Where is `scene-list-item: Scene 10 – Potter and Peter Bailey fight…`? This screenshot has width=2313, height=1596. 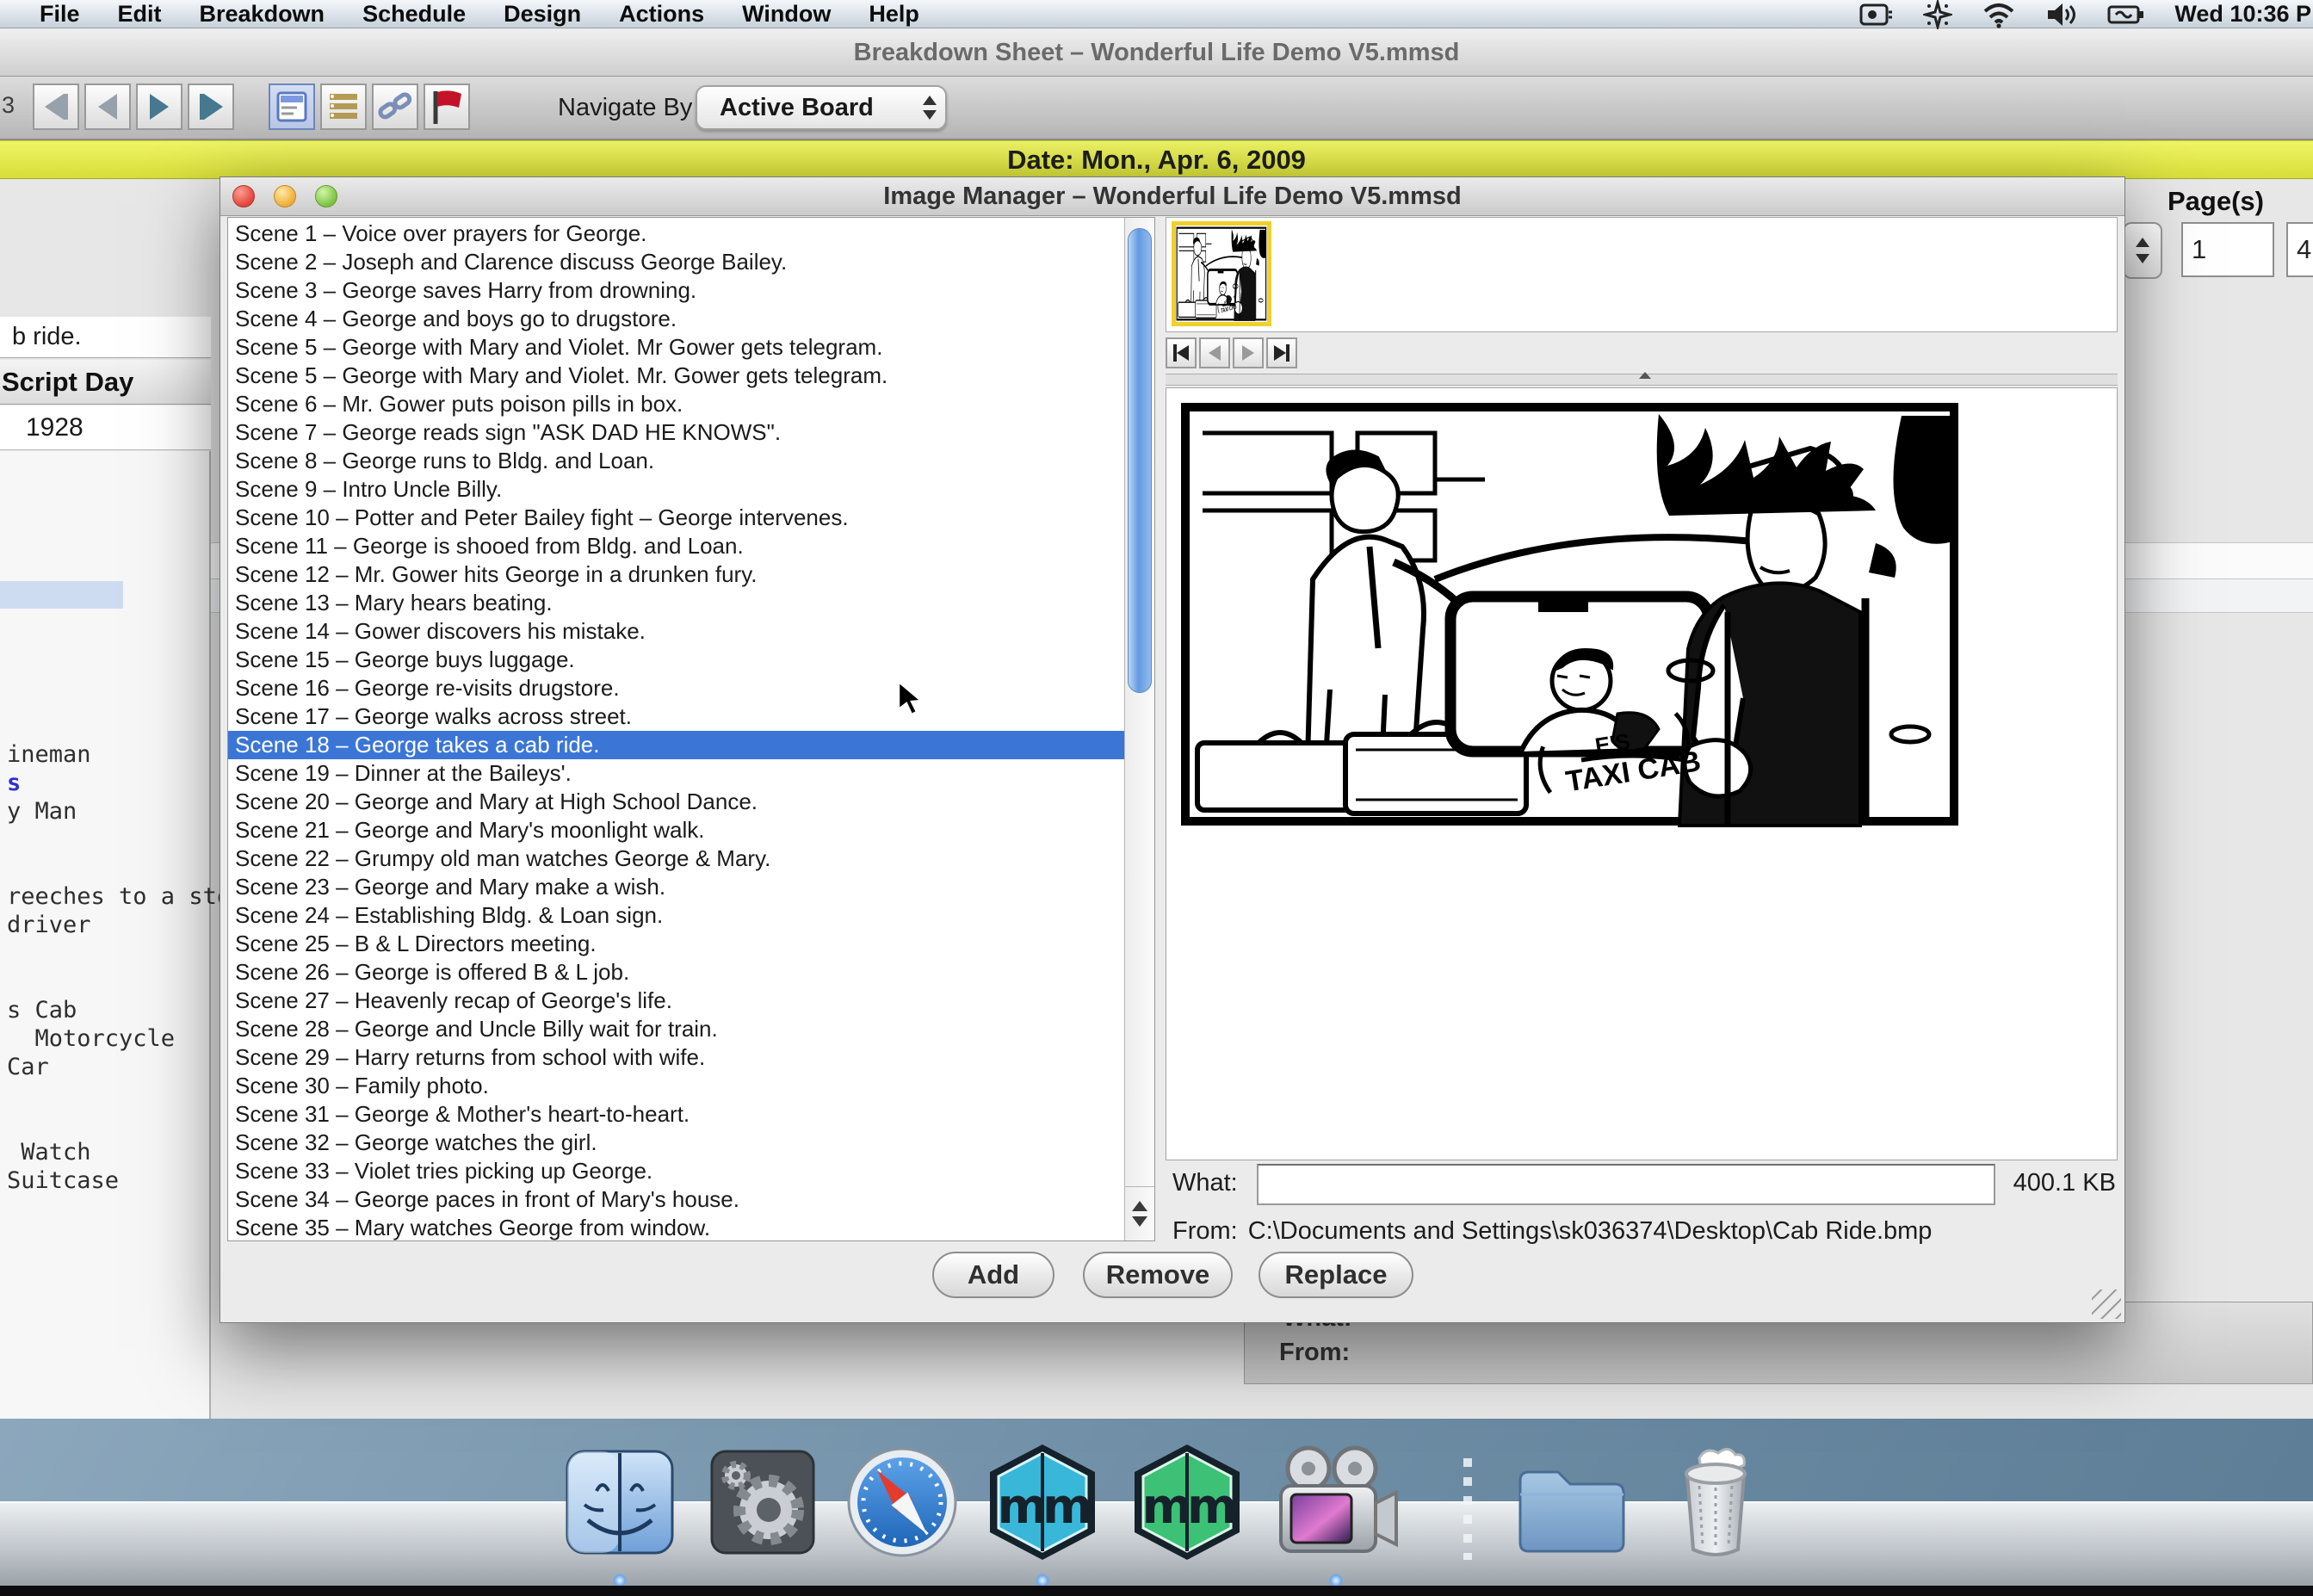 scene-list-item: Scene 10 – Potter and Peter Bailey fight… is located at coordinates (677, 518).